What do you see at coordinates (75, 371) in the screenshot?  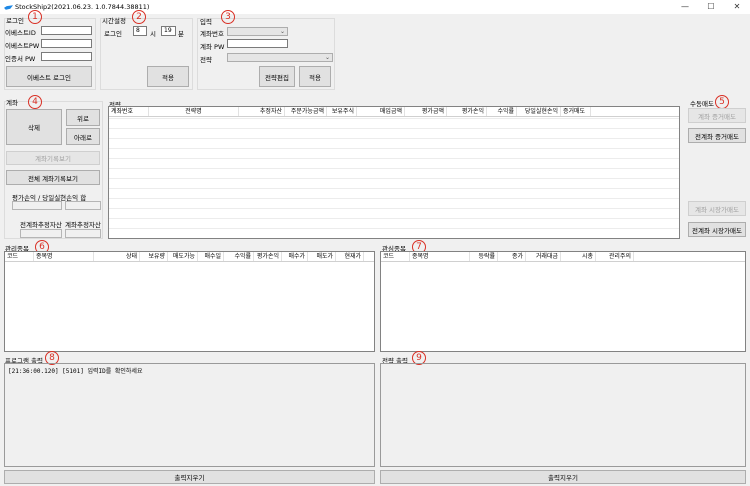 I see `log-line: [21:36:00.120] [5101] 입력ID를 확인하세요` at bounding box center [75, 371].